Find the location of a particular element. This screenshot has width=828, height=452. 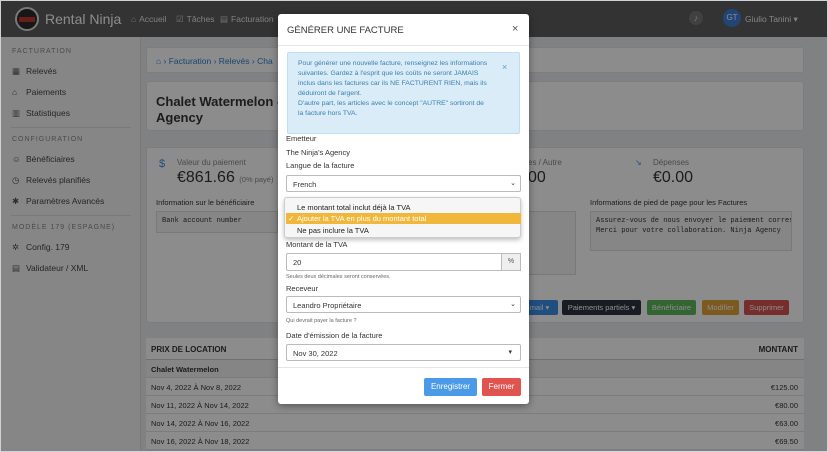

alert-close-icon: × is located at coordinates (504, 67).